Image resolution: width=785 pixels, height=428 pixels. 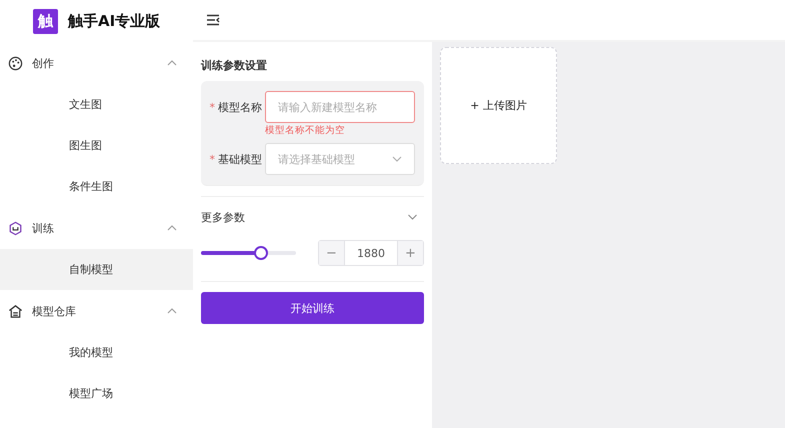 What do you see at coordinates (114, 21) in the screenshot?
I see `app-title: 触手AI专业版` at bounding box center [114, 21].